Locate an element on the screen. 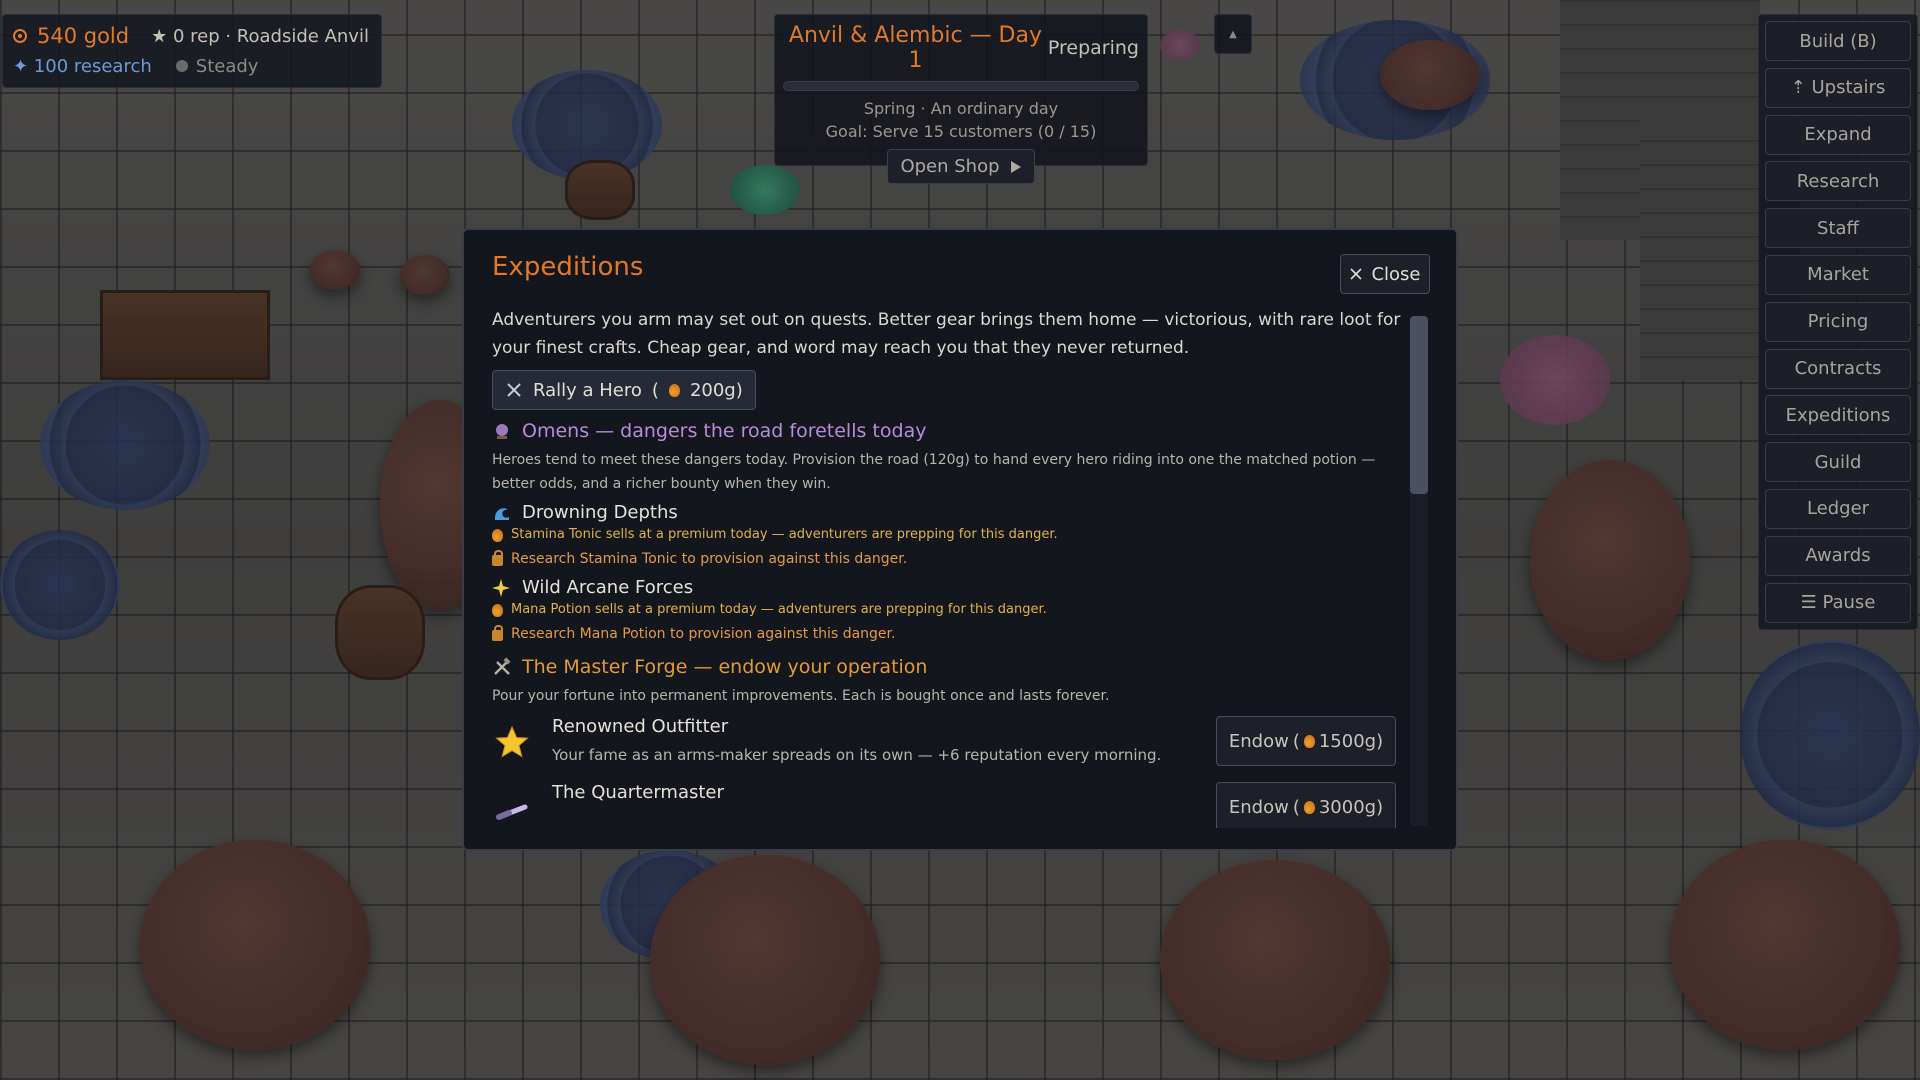 The image size is (1920, 1080). menu-expand-button: Expand is located at coordinates (1838, 134).